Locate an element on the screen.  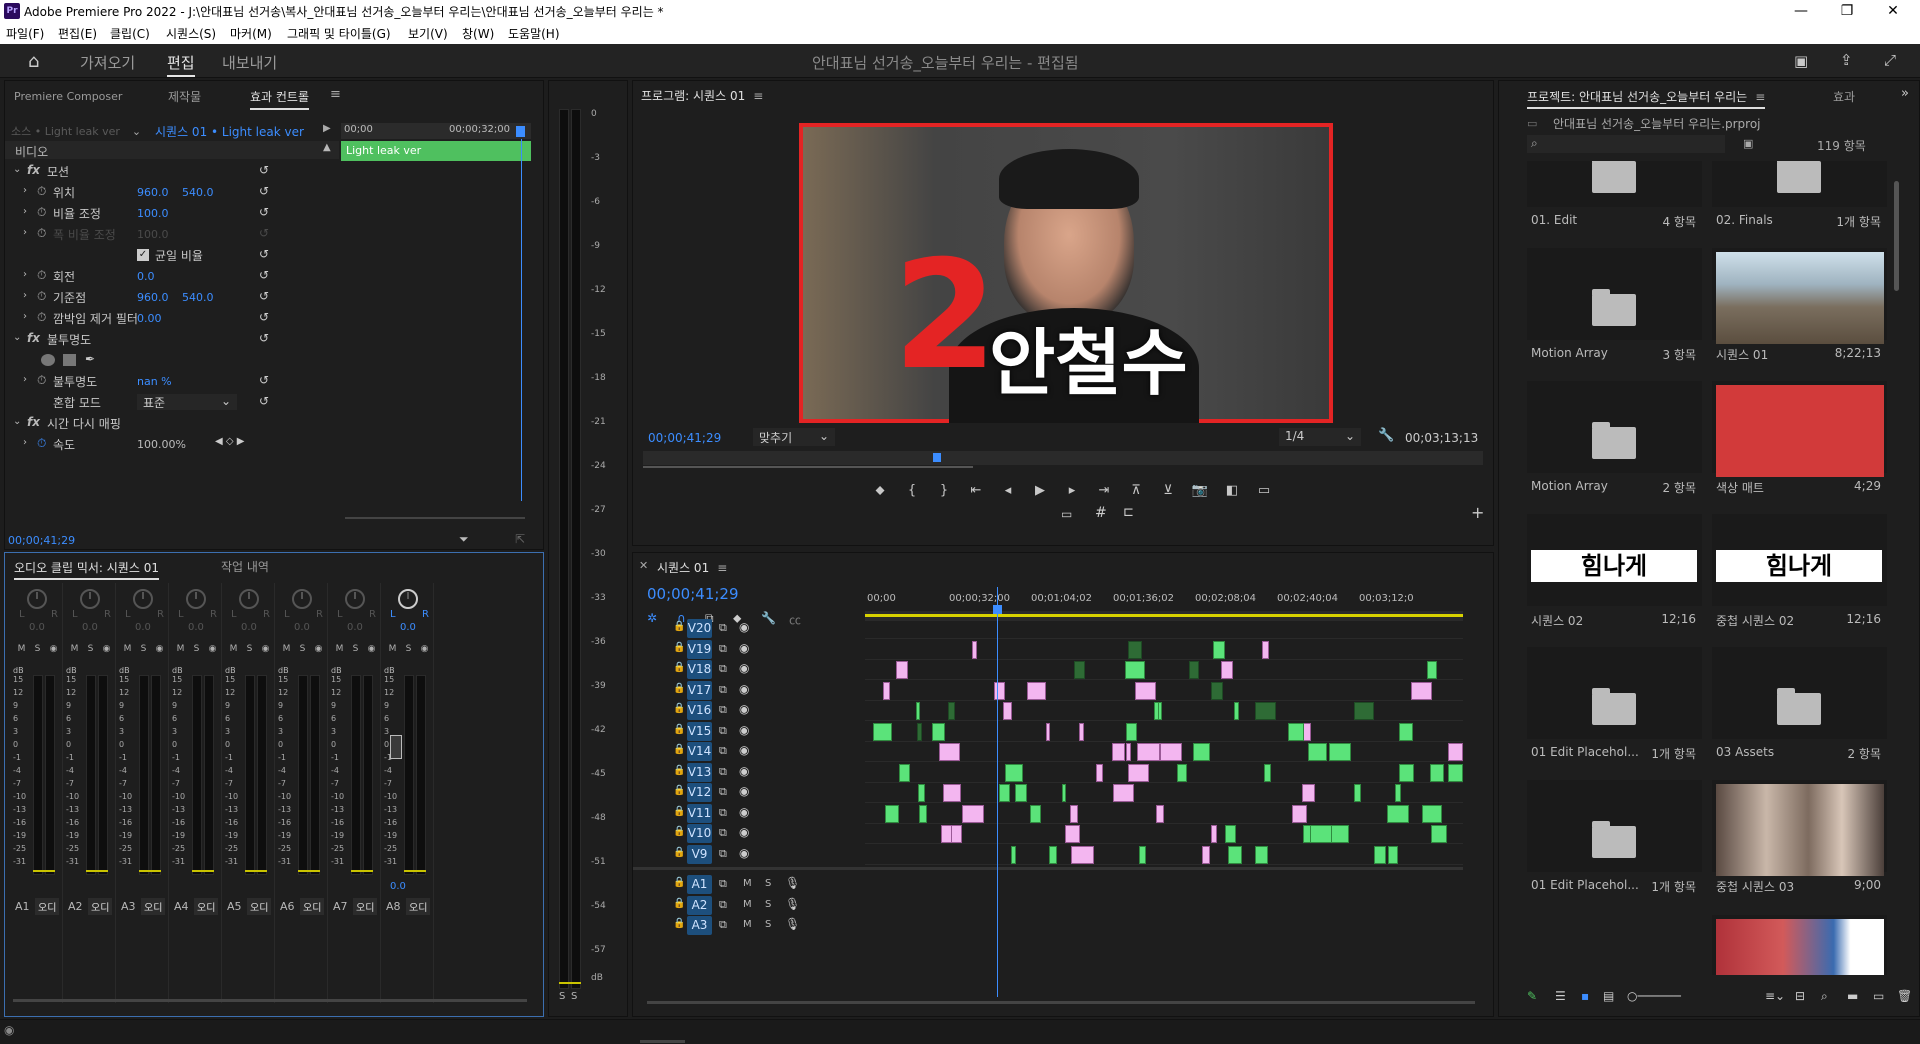
timeline-timecode: 00;00;41;29 is located at coordinates (693, 594).